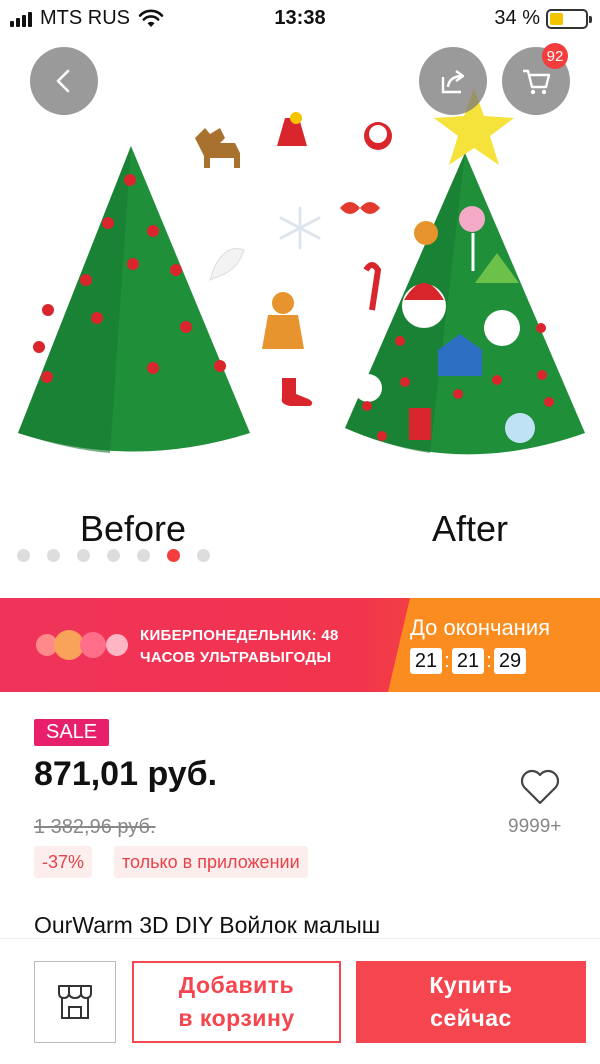 This screenshot has width=600, height=1064. What do you see at coordinates (173, 555) in the screenshot?
I see `pagination-dot-active` at bounding box center [173, 555].